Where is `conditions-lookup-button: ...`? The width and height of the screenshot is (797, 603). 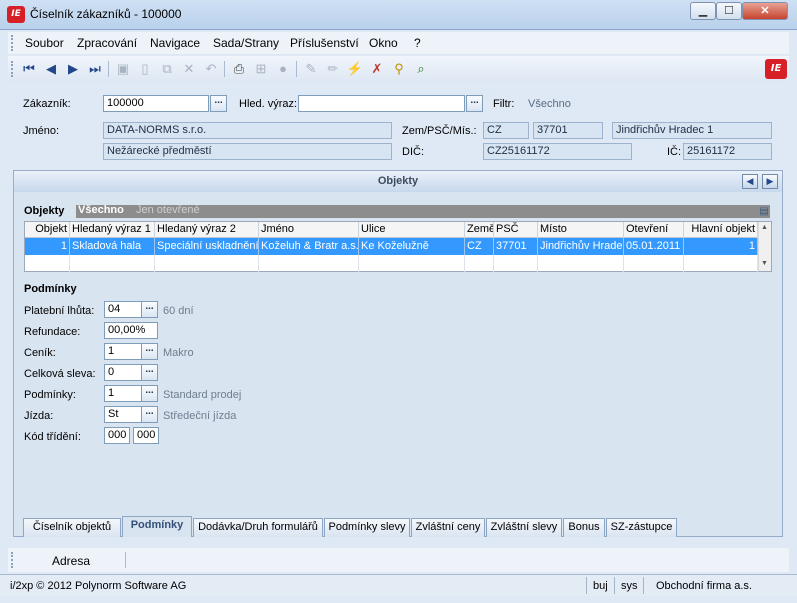 conditions-lookup-button: ... is located at coordinates (149, 393).